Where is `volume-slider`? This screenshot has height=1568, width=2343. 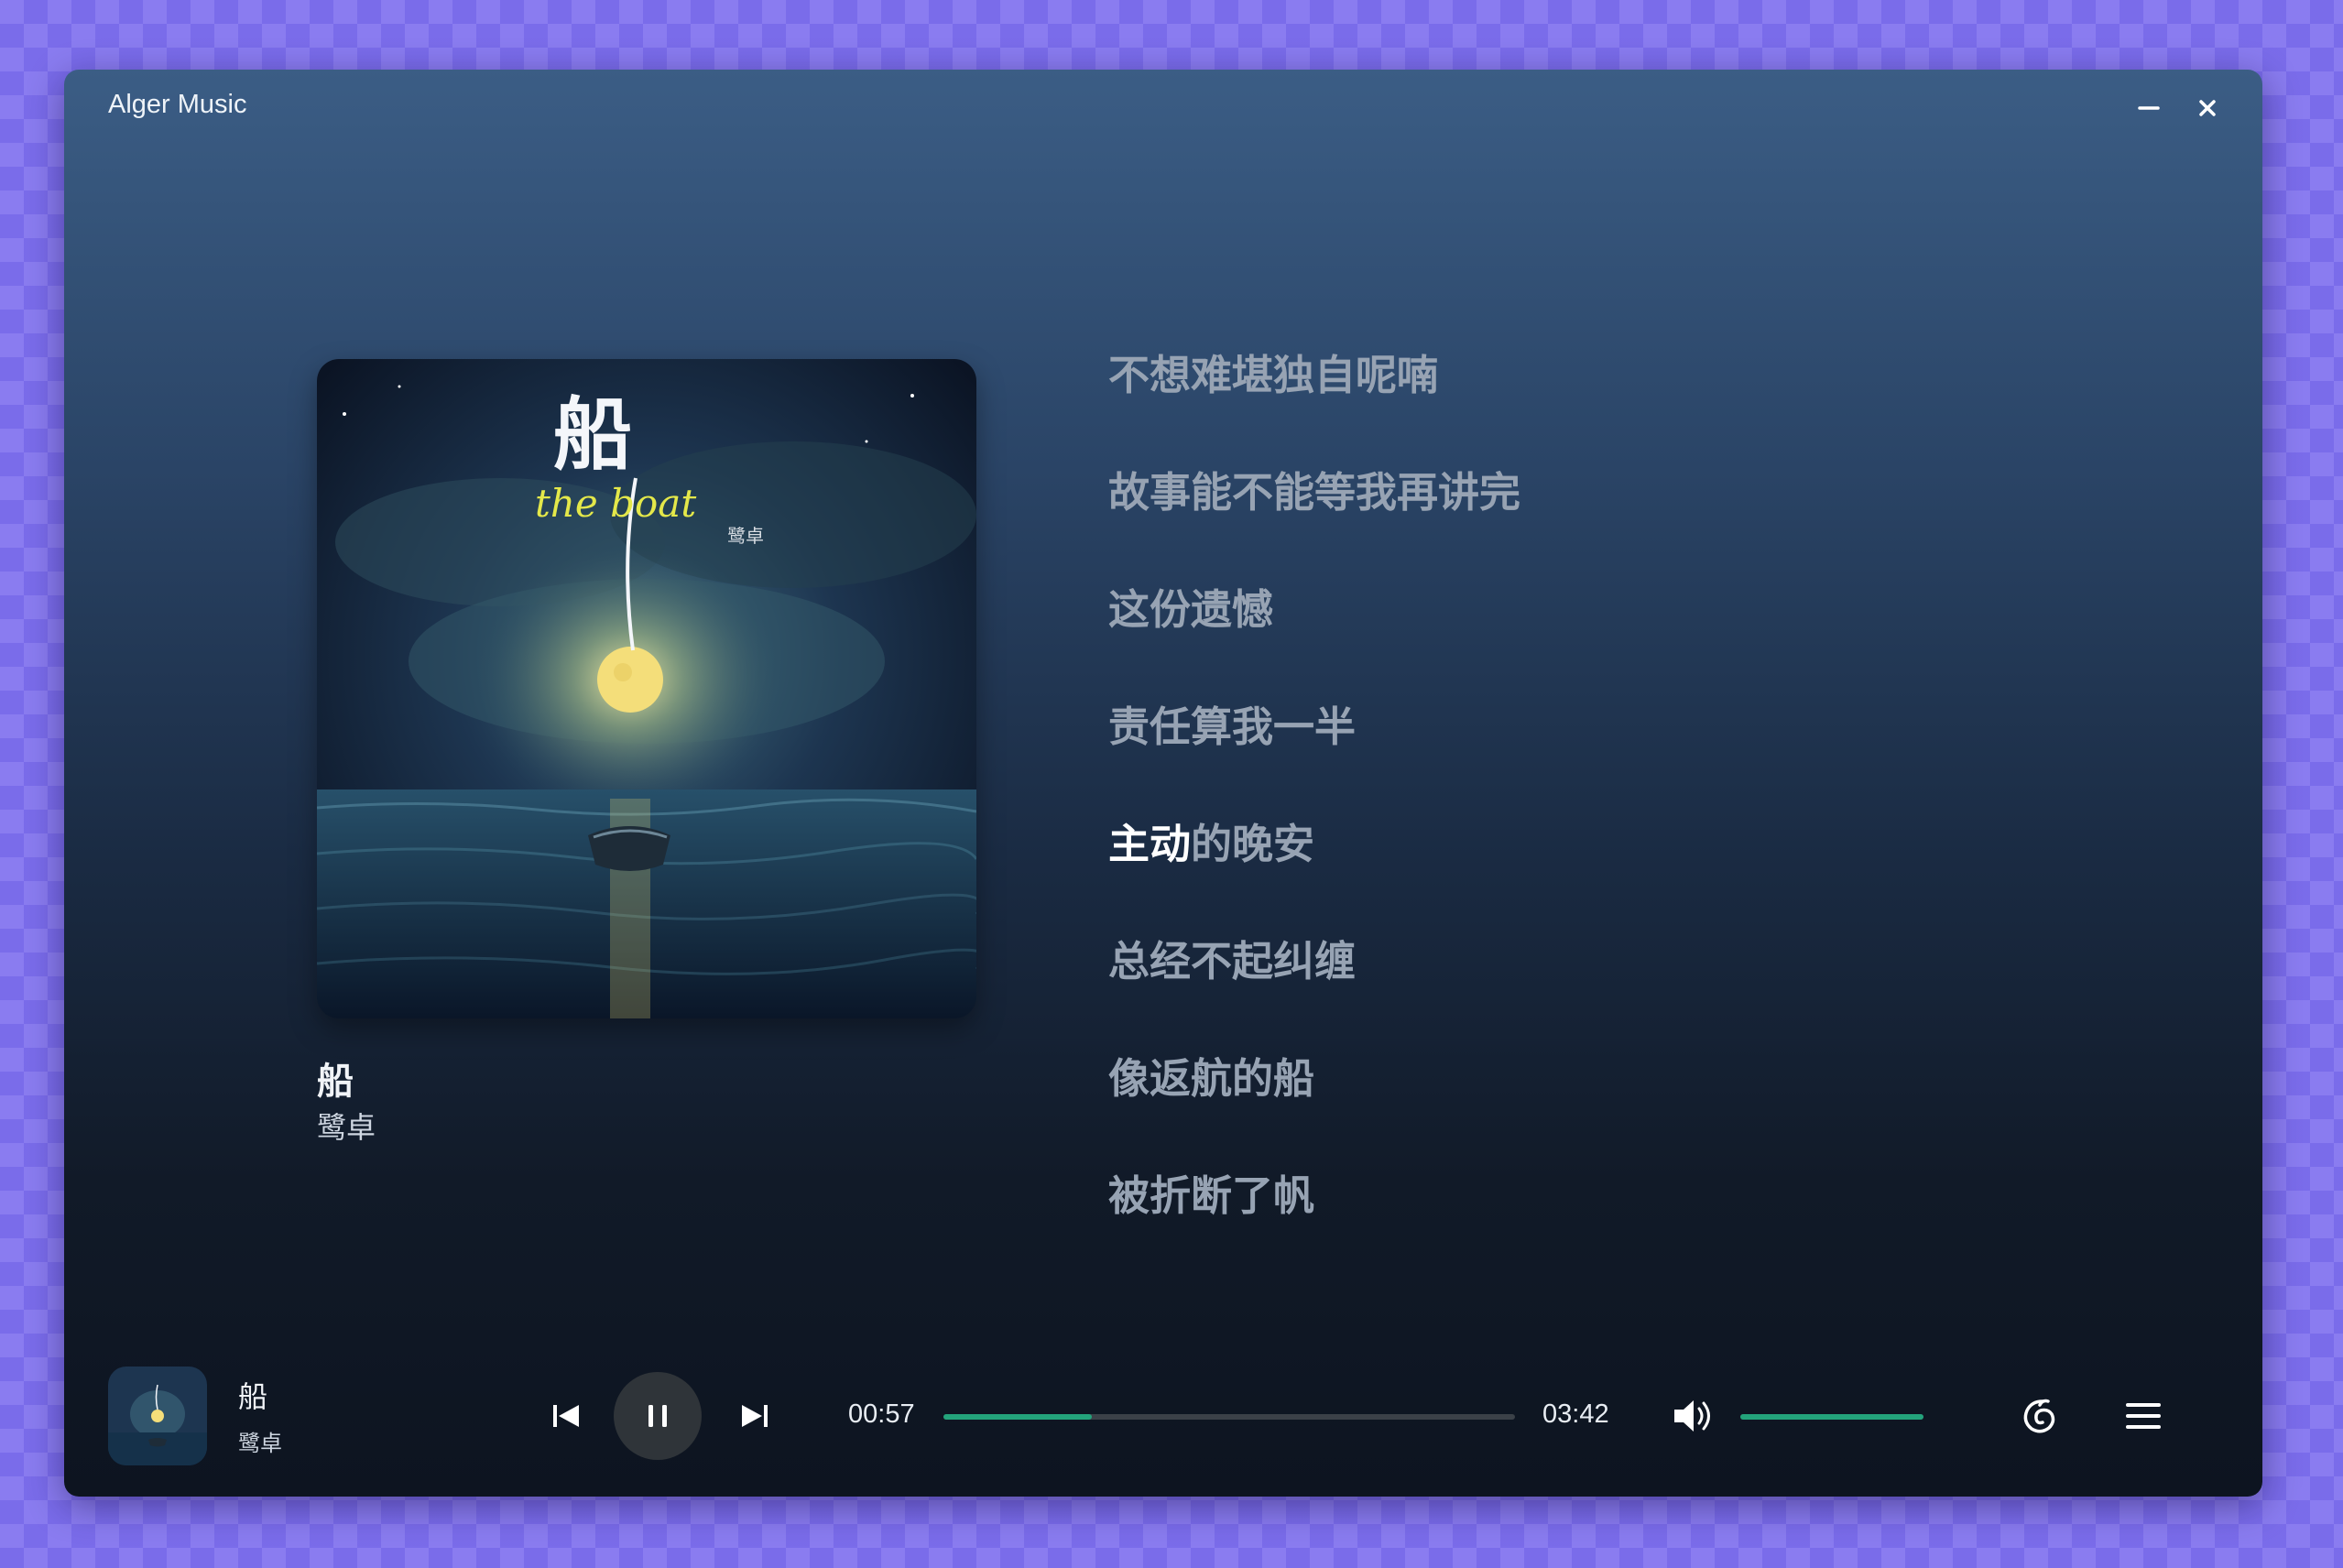
volume-slider is located at coordinates (1831, 1417).